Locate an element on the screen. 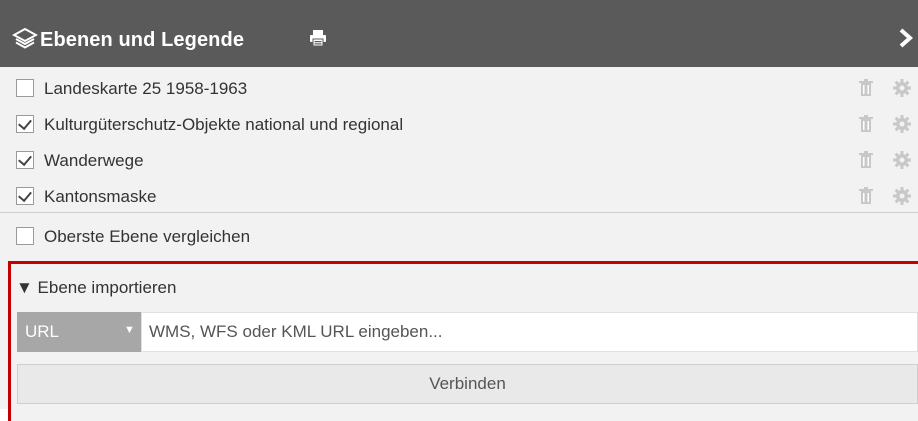 Image resolution: width=918 pixels, height=421 pixels. source-type-value: URL is located at coordinates (42, 331).